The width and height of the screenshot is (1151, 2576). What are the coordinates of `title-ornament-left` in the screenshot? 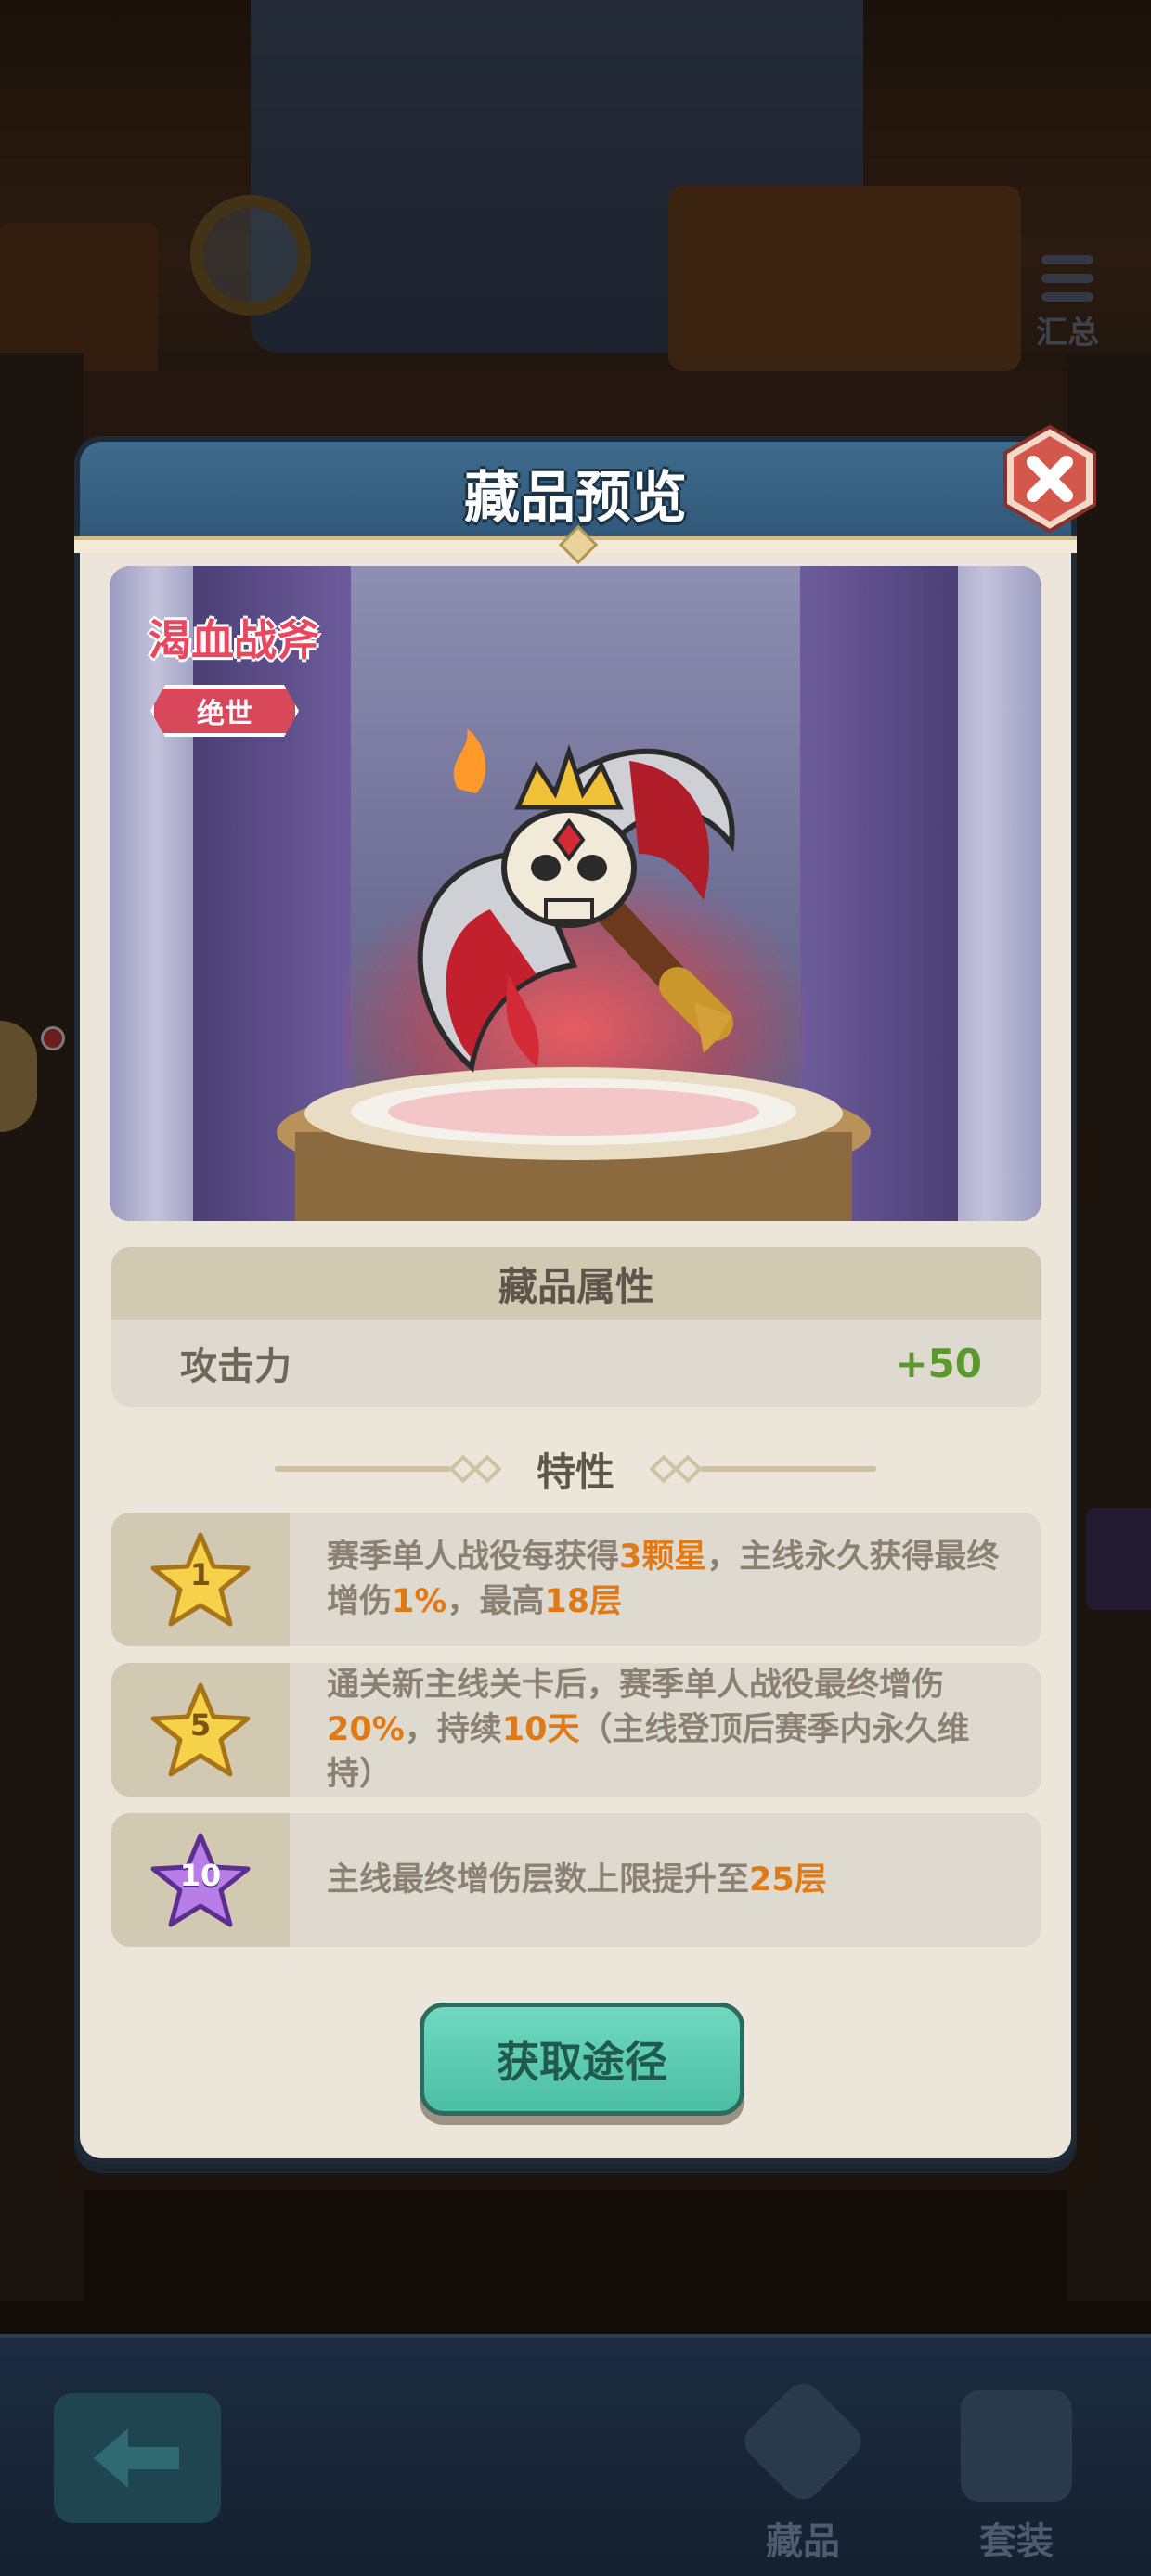 It's located at (388, 1469).